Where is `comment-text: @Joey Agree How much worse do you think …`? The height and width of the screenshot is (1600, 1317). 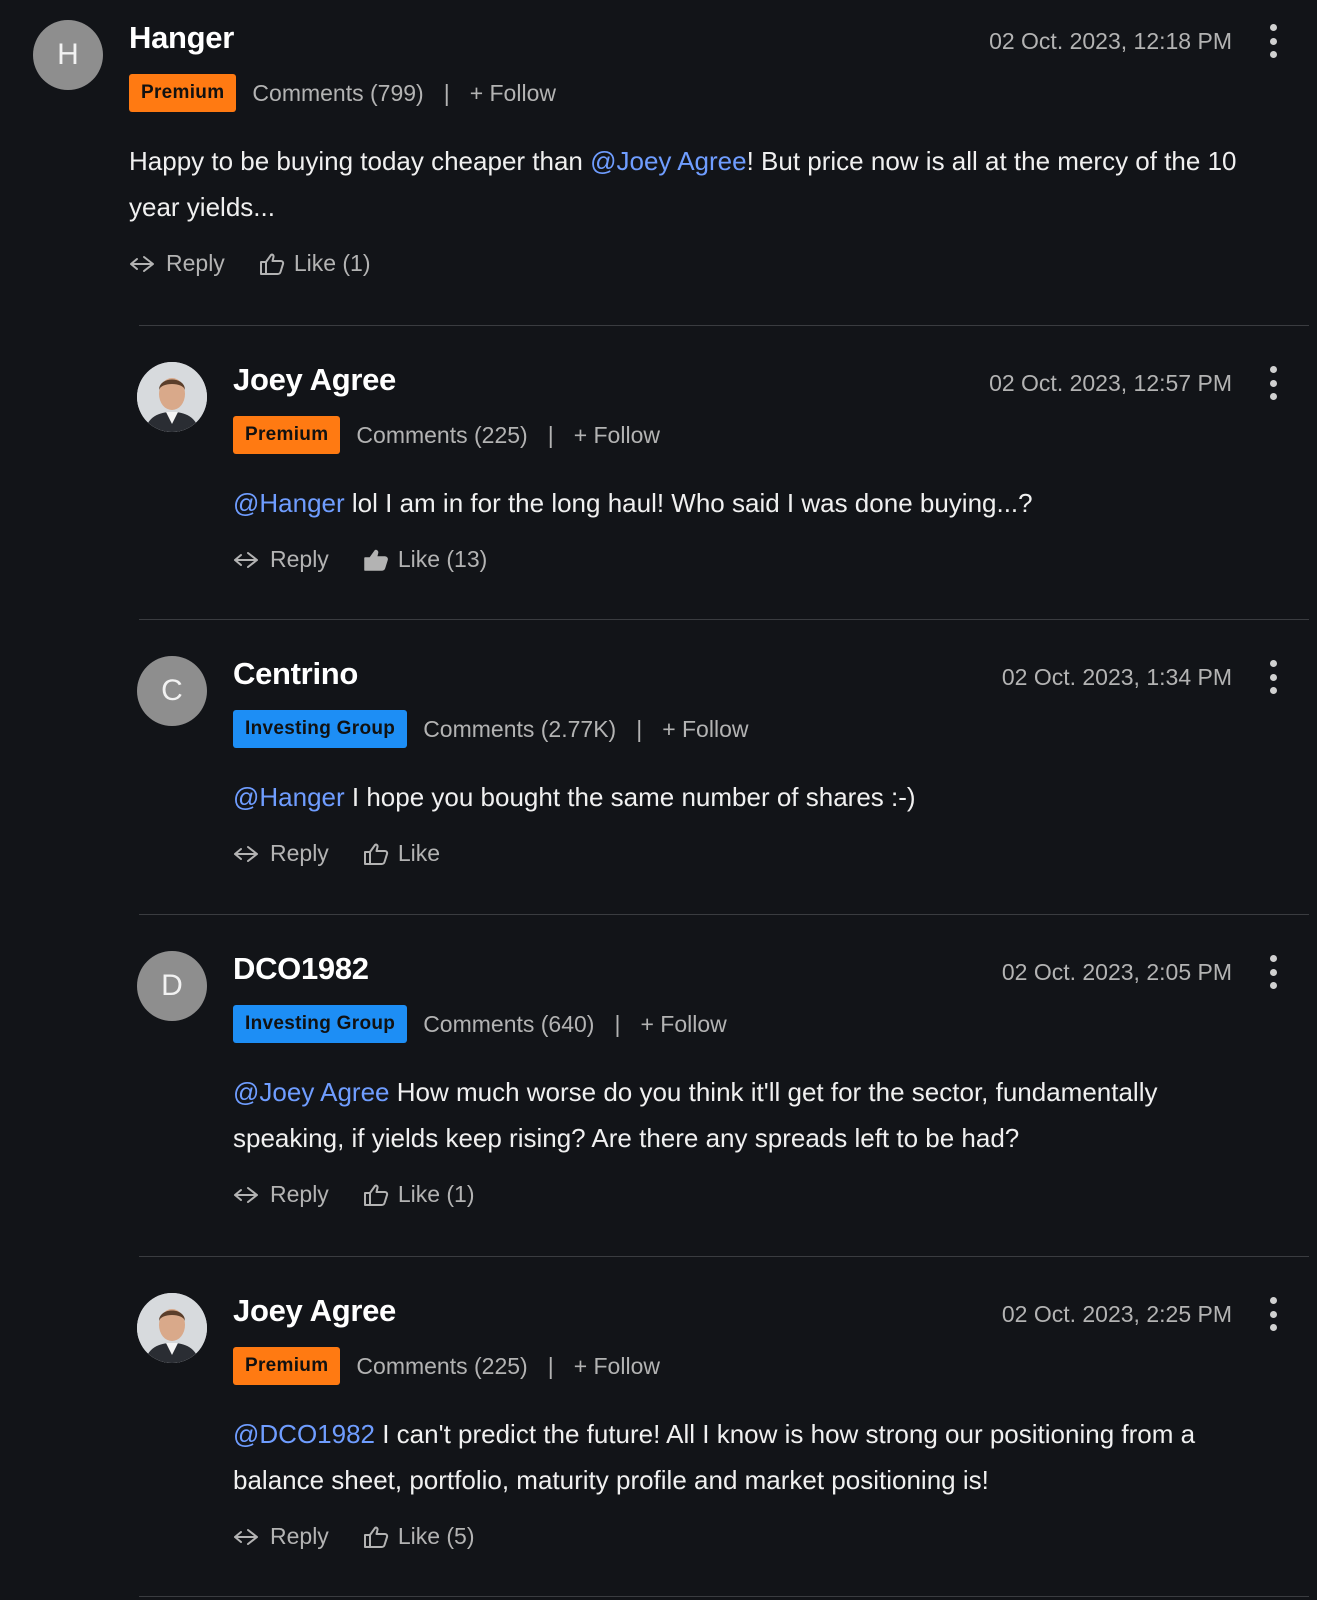
comment-text: @Joey Agree How much worse do you think … is located at coordinates (738, 1115).